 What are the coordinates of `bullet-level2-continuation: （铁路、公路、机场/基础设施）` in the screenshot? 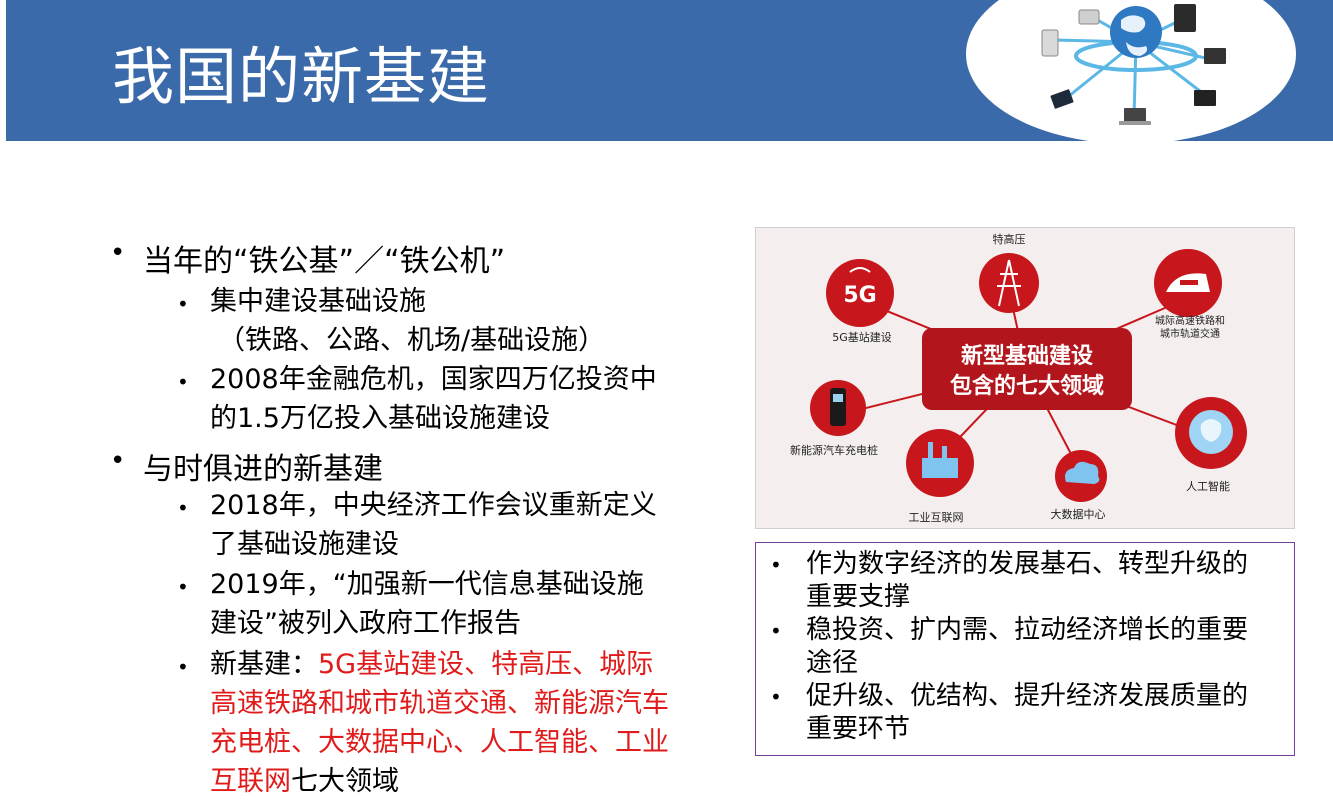 It's located at (412, 340).